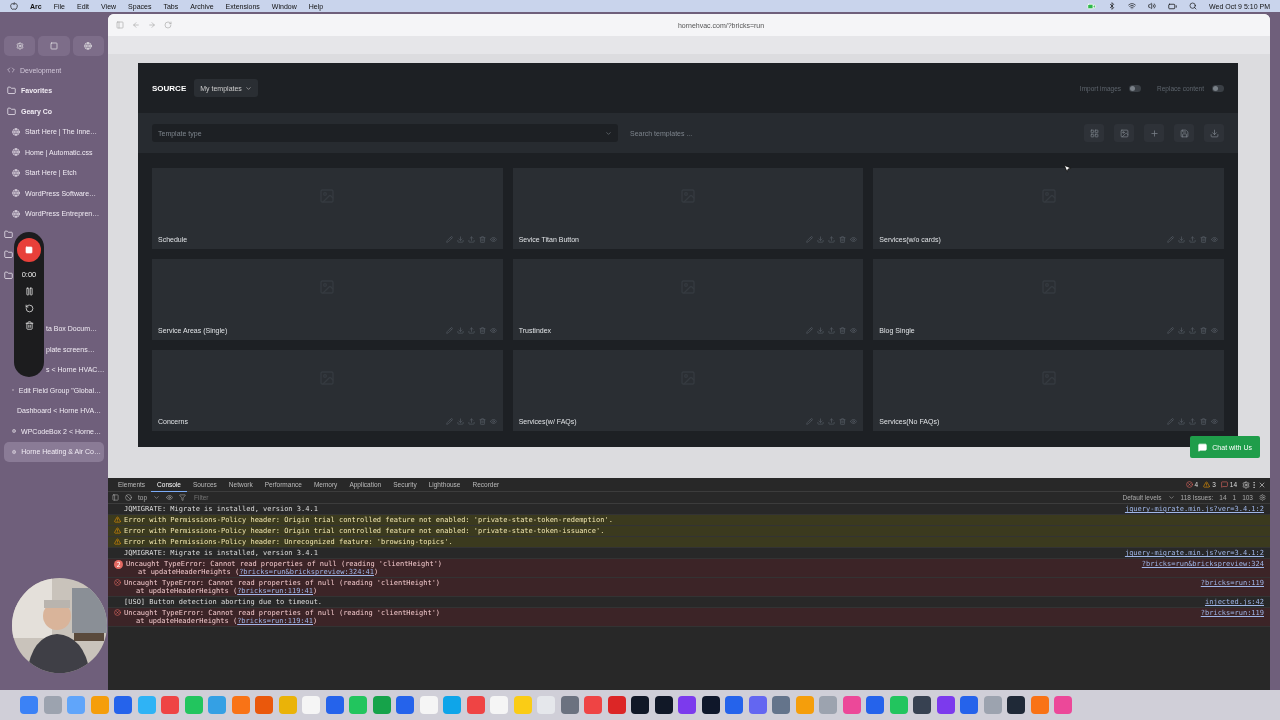 The height and width of the screenshot is (720, 1280). I want to click on image-button, so click(1124, 133).